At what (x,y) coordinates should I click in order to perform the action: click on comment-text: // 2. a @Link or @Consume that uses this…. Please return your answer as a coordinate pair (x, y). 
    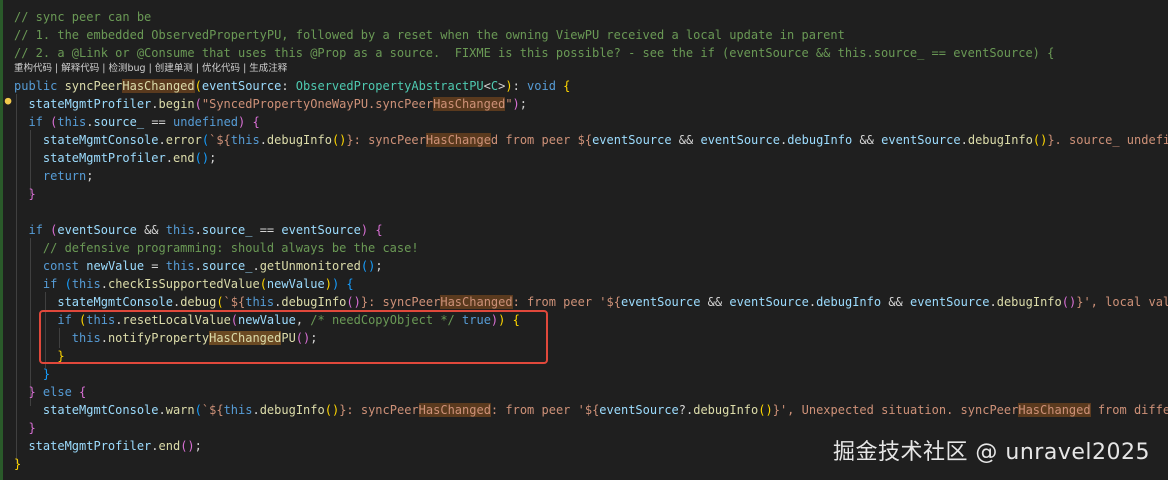
    Looking at the image, I should click on (534, 53).